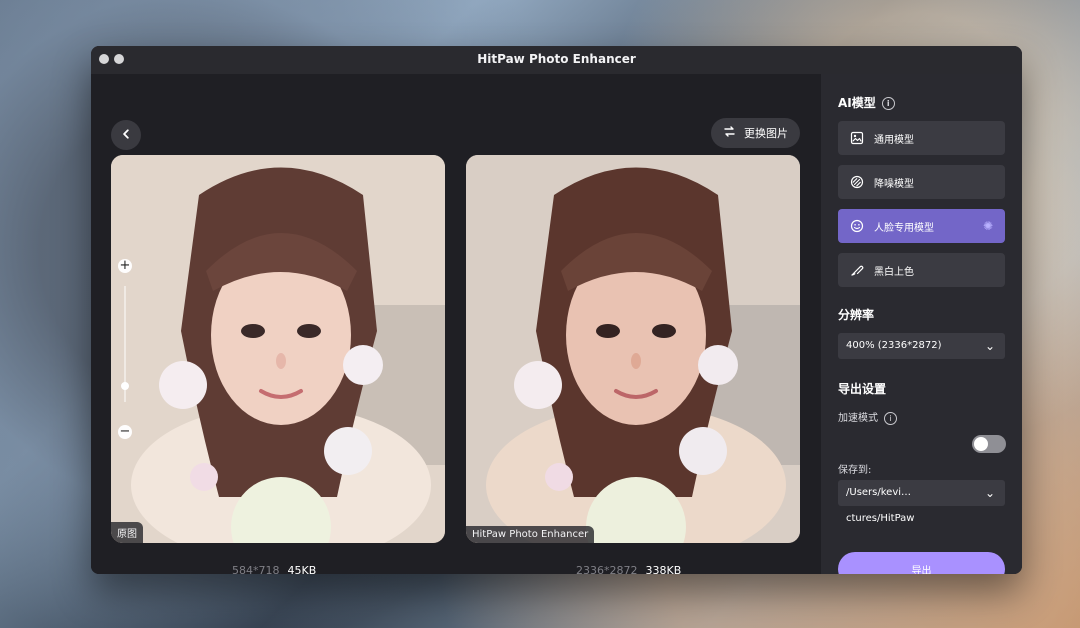 This screenshot has width=1080, height=628. I want to click on toggle-knob, so click(981, 444).